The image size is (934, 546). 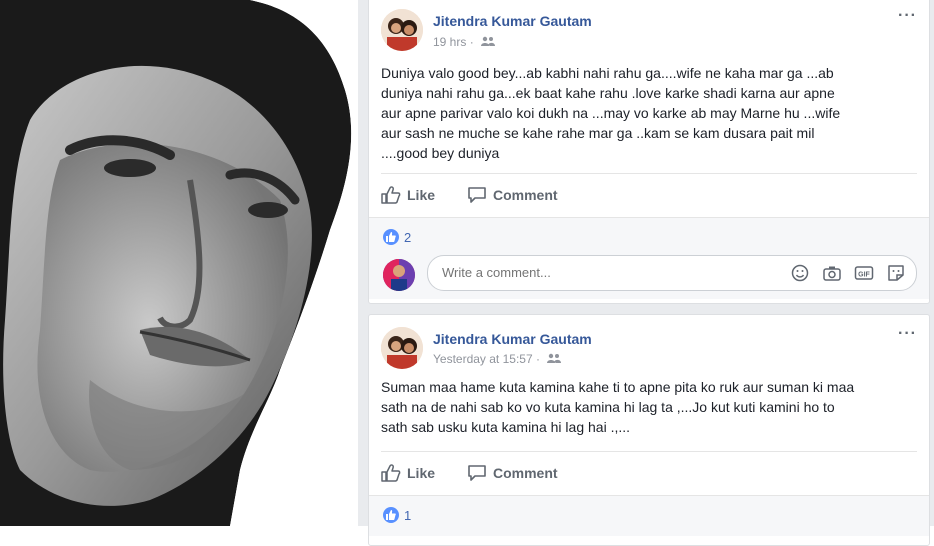 I want to click on like-count: 2, so click(x=408, y=237).